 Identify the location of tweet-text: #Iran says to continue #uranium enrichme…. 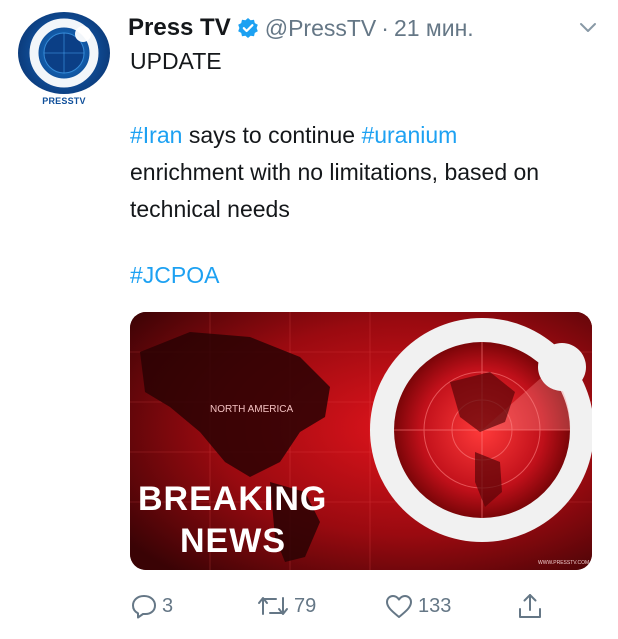
(360, 172).